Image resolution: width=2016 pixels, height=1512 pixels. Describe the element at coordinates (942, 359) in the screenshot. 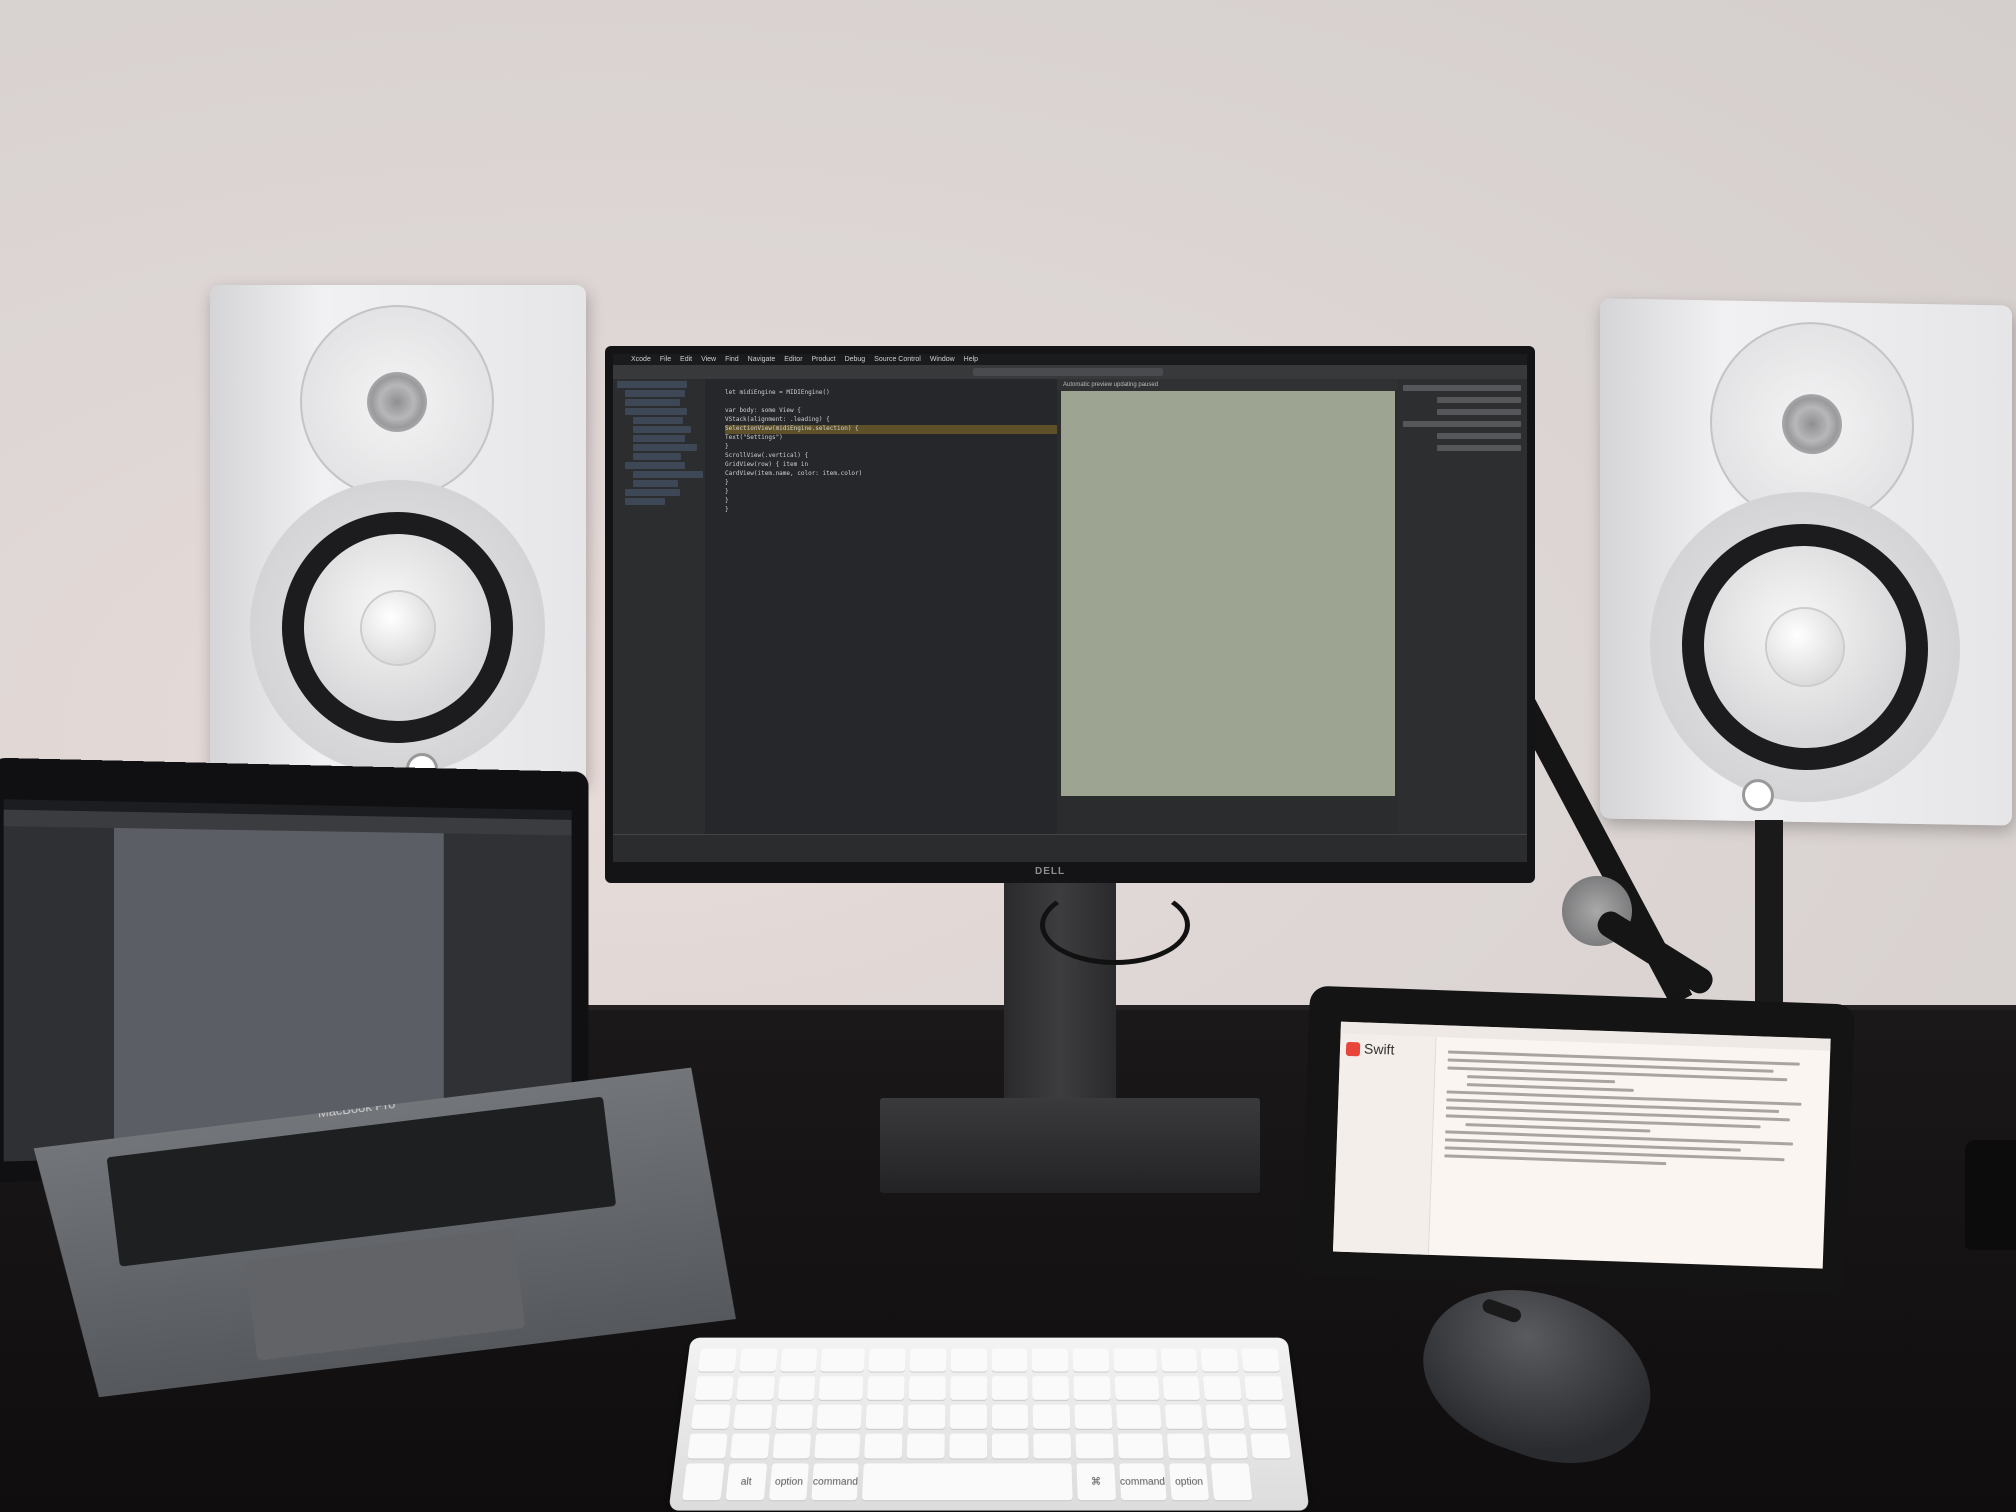

I see `menu-item-window: Window` at that location.